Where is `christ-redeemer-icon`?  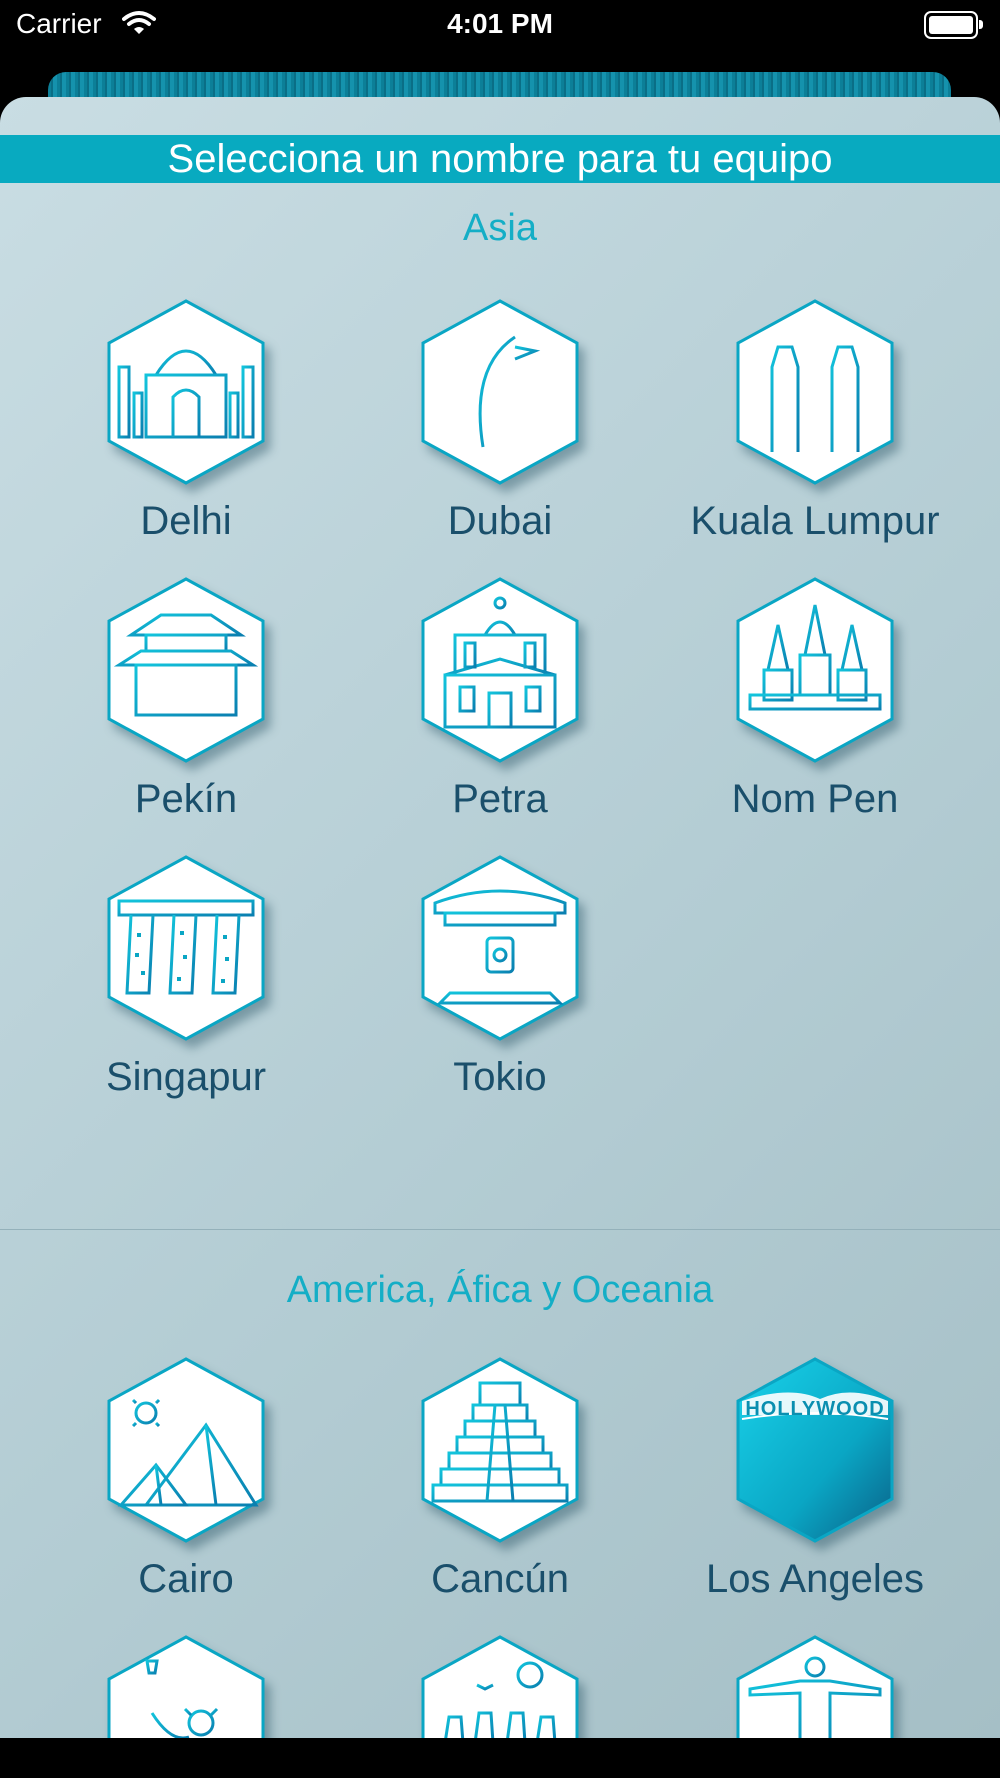 christ-redeemer-icon is located at coordinates (815, 1685).